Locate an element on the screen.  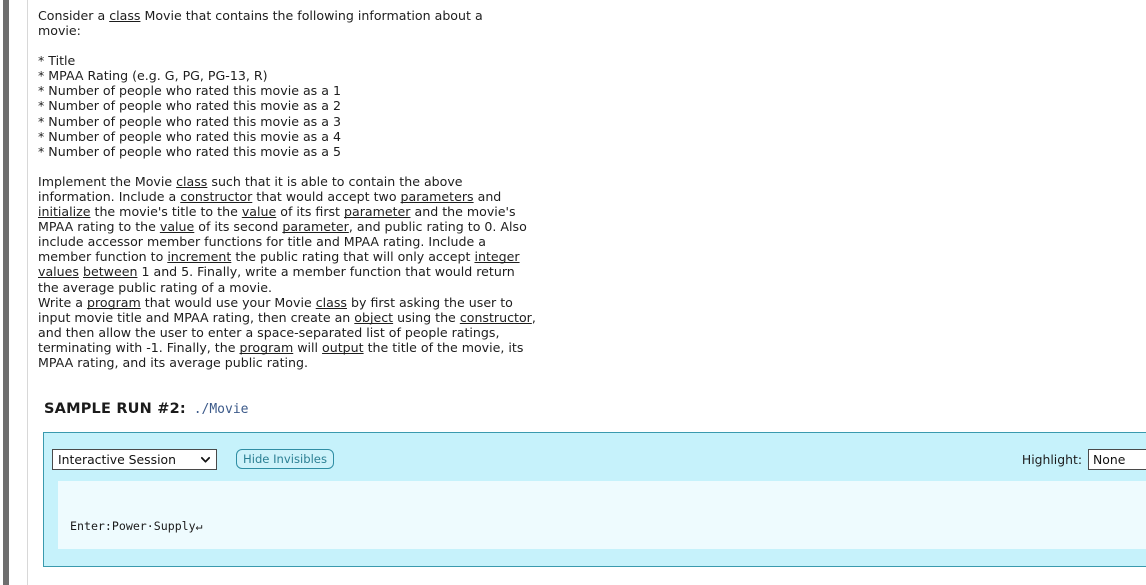
term-parameter-2: parameter is located at coordinates (315, 227).